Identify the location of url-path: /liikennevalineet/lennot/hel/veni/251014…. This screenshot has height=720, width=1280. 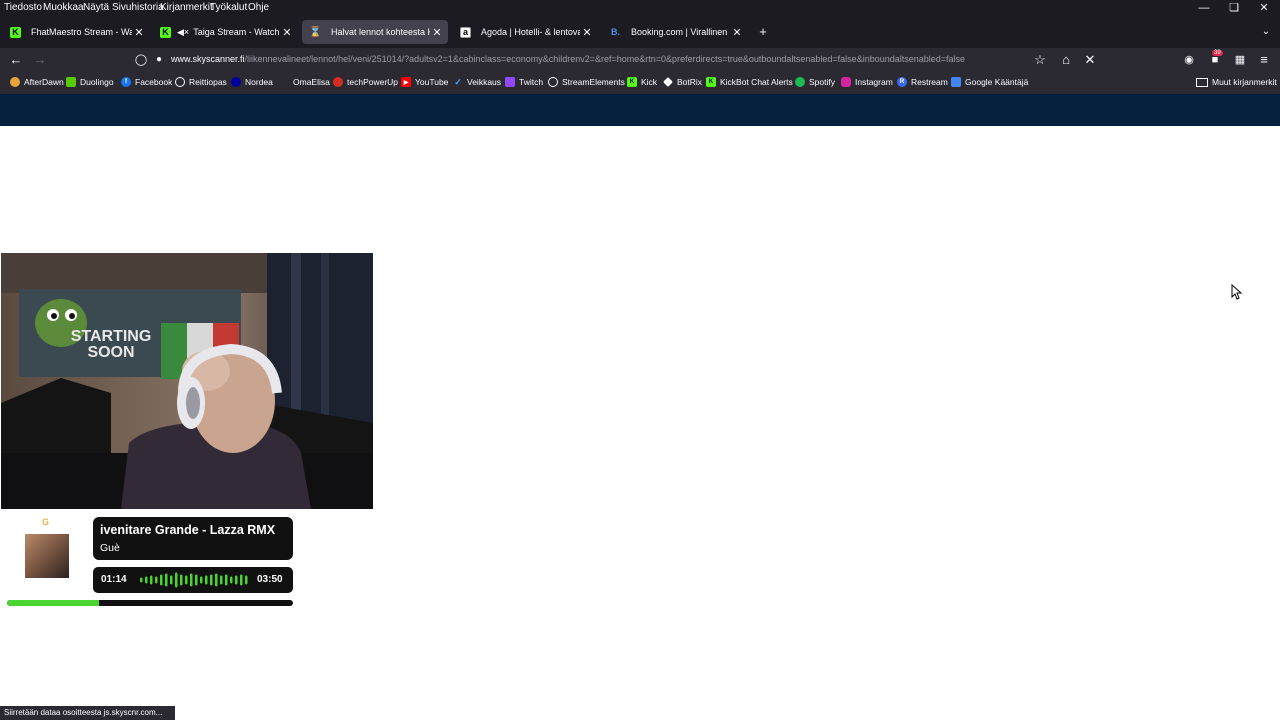
(605, 59).